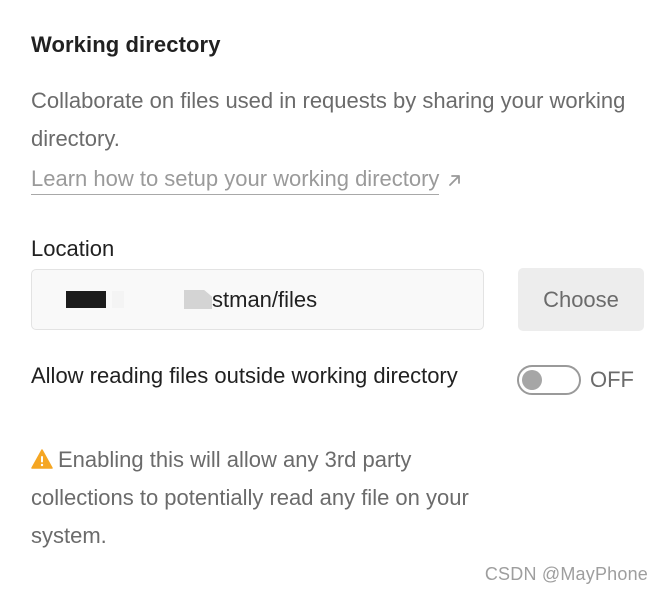 The height and width of the screenshot is (598, 662). Describe the element at coordinates (126, 44) in the screenshot. I see `section-title: Working directory` at that location.